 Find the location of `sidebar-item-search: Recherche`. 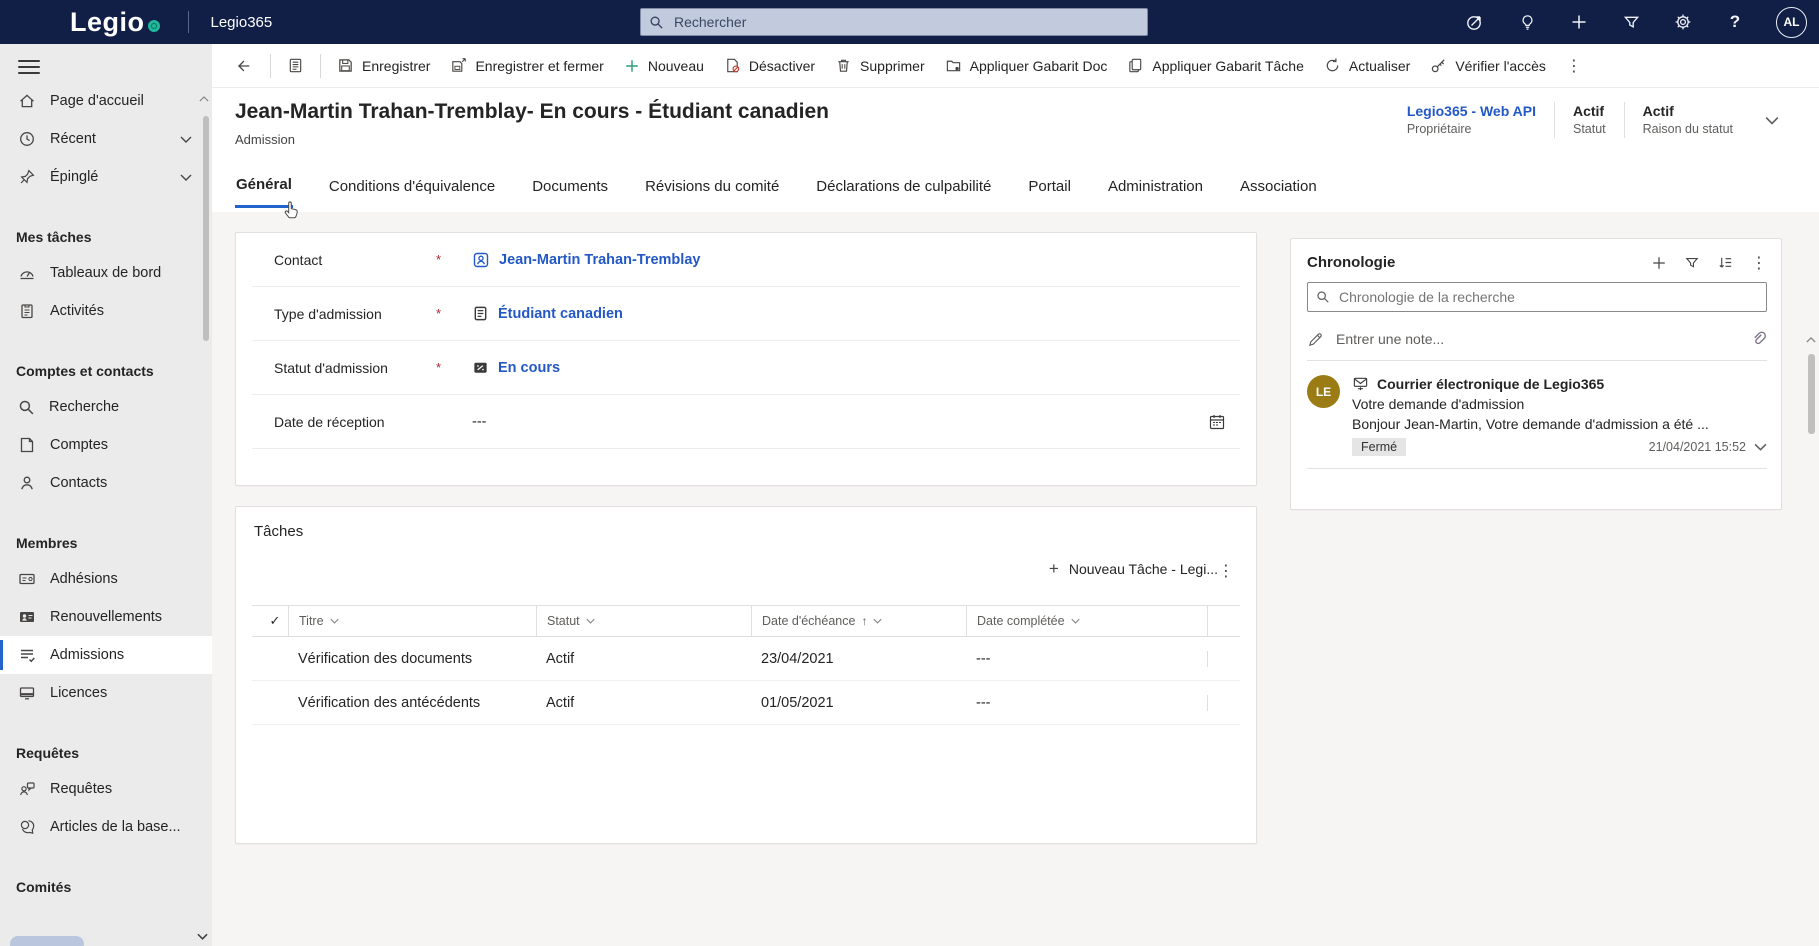

sidebar-item-search: Recherche is located at coordinates (106, 407).